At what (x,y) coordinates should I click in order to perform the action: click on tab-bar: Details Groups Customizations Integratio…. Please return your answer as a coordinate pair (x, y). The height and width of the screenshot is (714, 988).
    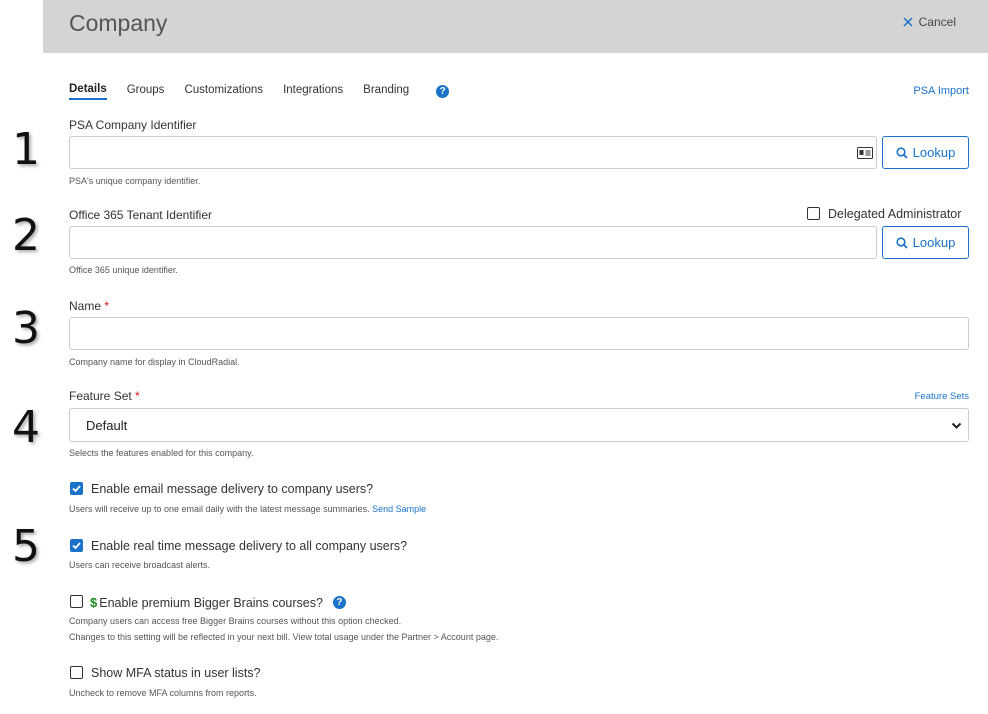
    Looking at the image, I should click on (259, 91).